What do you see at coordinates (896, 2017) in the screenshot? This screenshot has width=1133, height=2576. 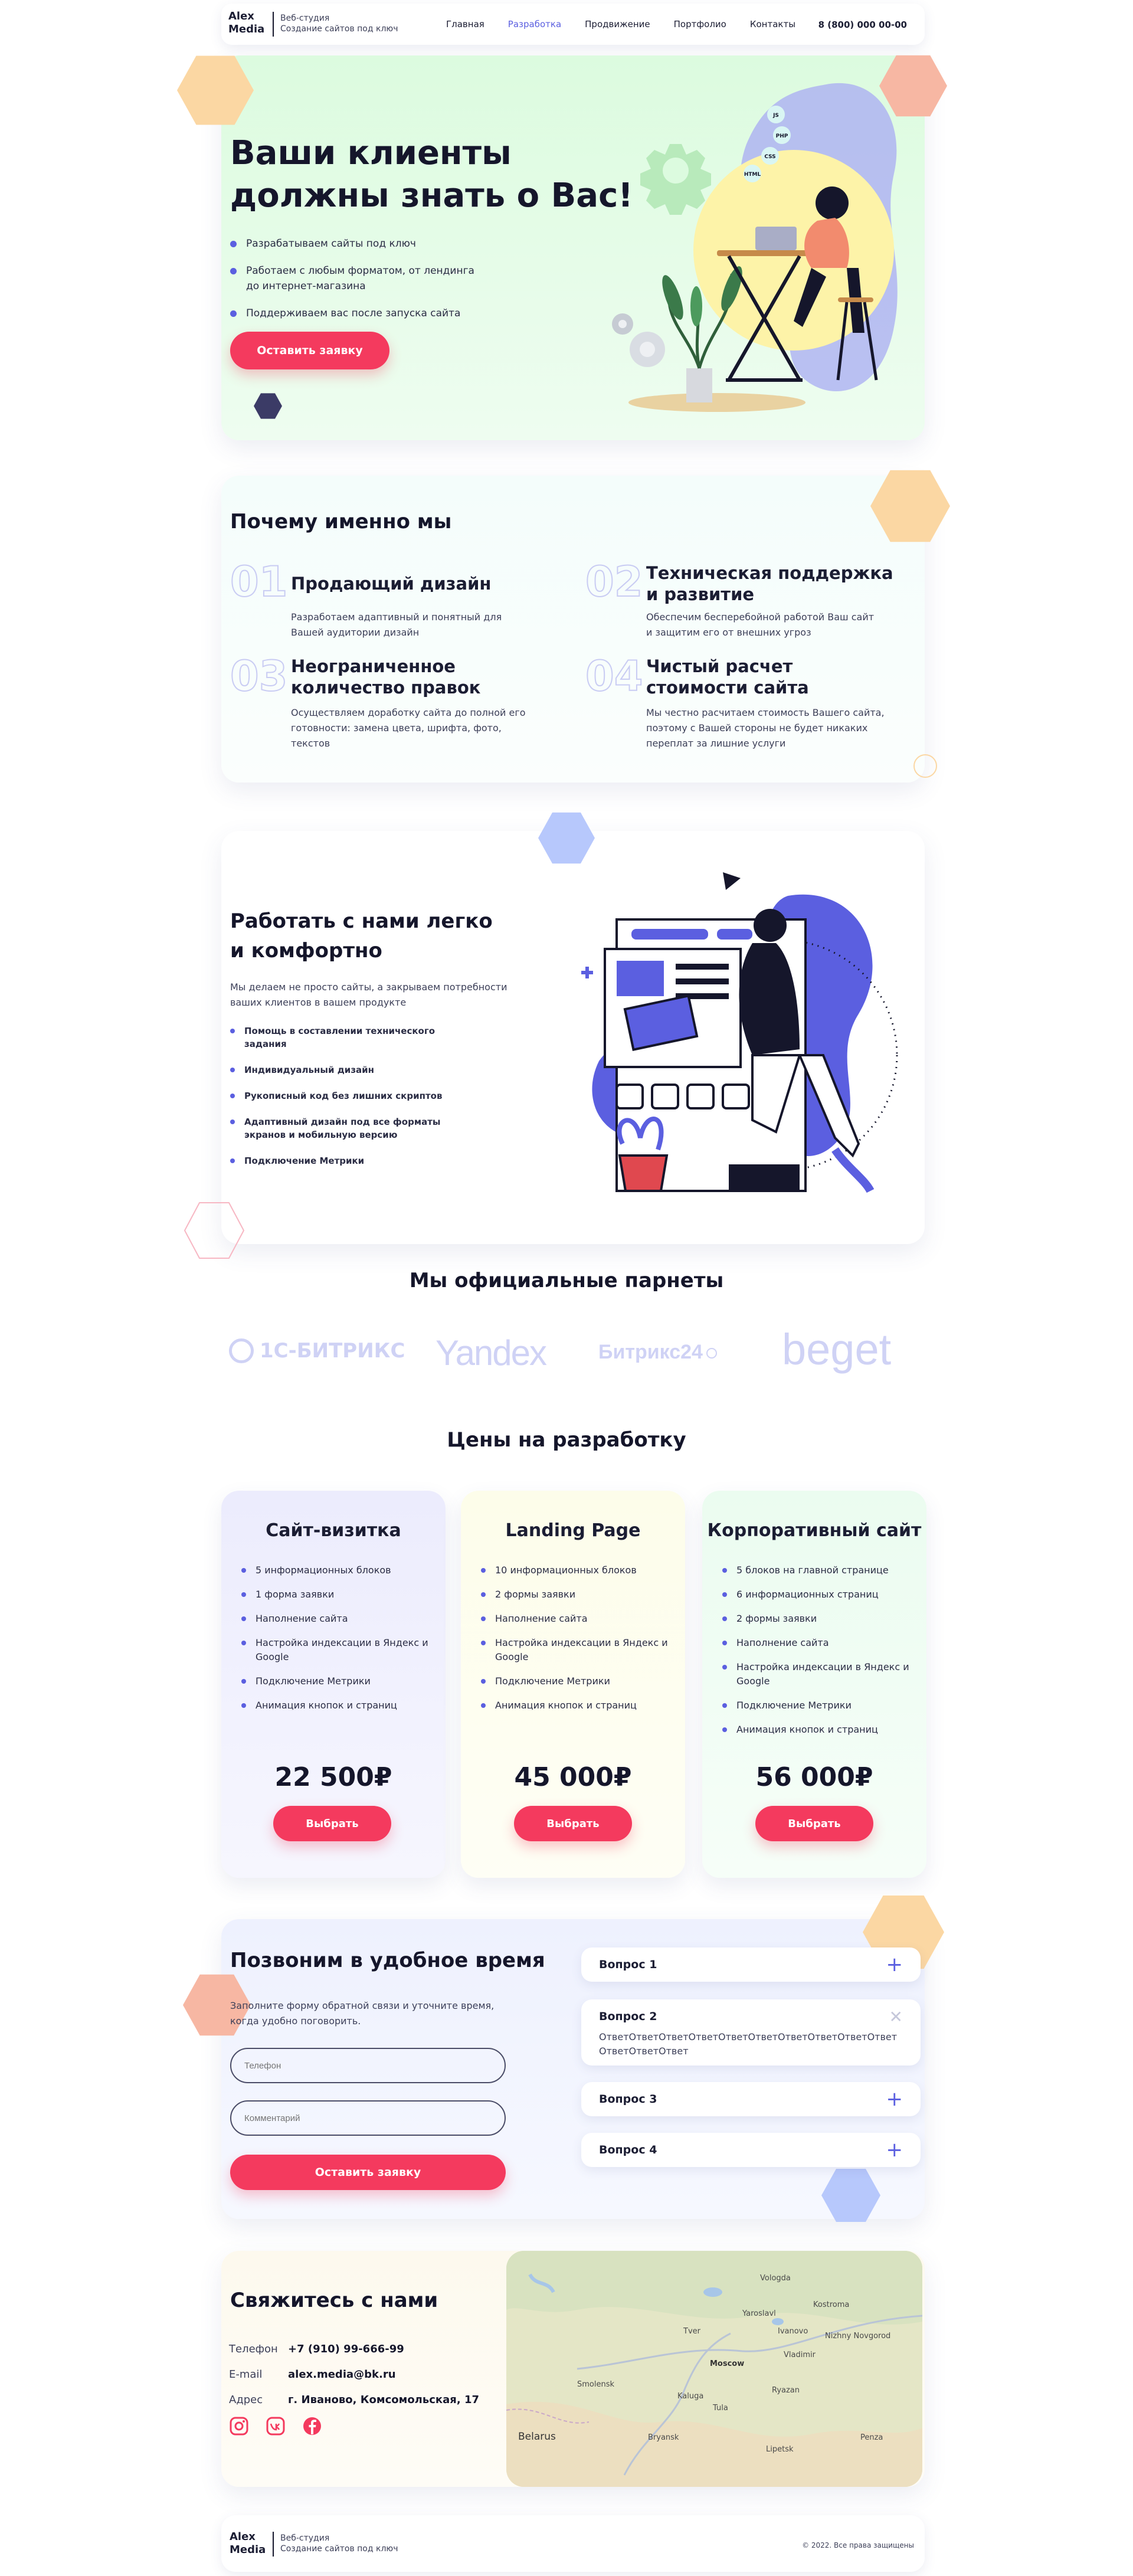 I see `close-icon: ✕` at bounding box center [896, 2017].